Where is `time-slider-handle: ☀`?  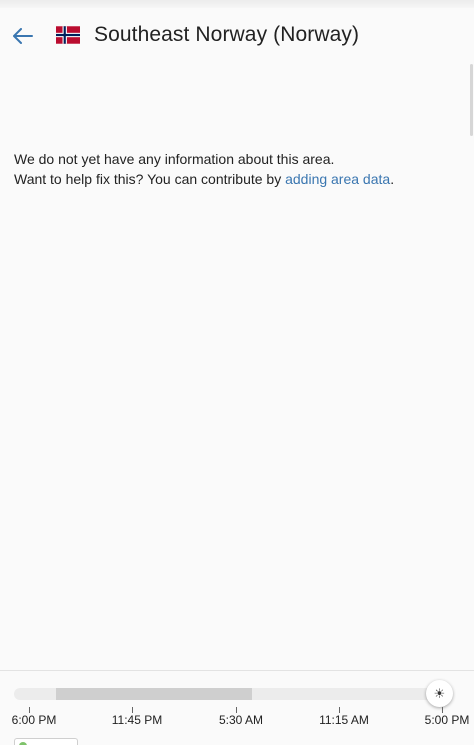
time-slider-handle: ☀ is located at coordinates (439, 693).